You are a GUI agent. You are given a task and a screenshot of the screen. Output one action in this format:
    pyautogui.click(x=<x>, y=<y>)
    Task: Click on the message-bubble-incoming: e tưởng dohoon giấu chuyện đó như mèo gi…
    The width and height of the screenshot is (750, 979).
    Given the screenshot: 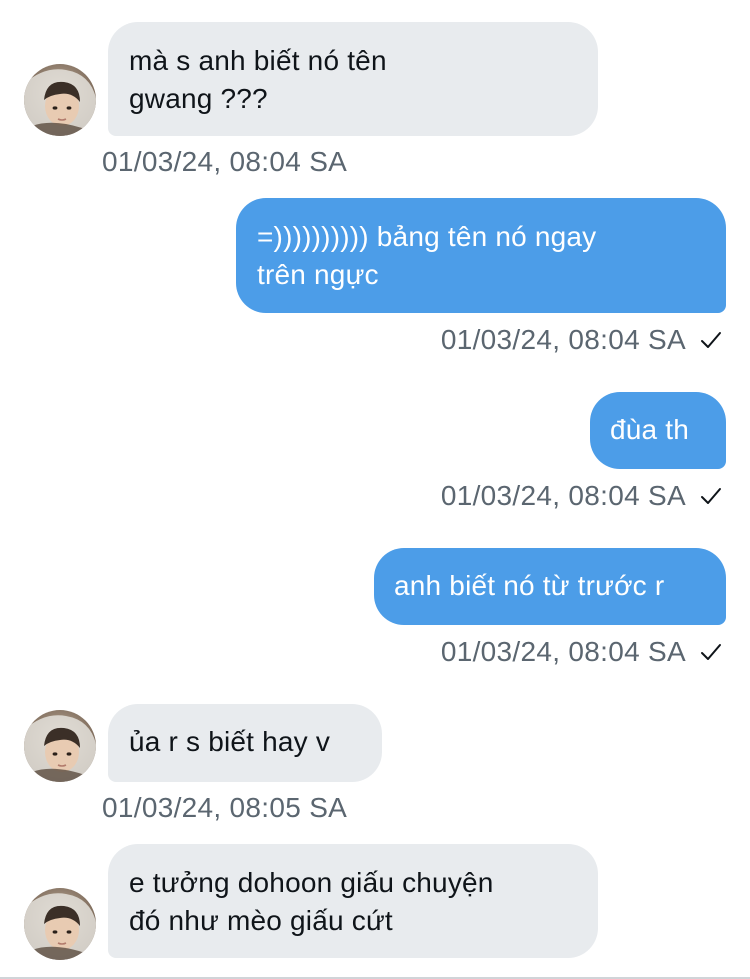 What is the action you would take?
    pyautogui.click(x=353, y=901)
    